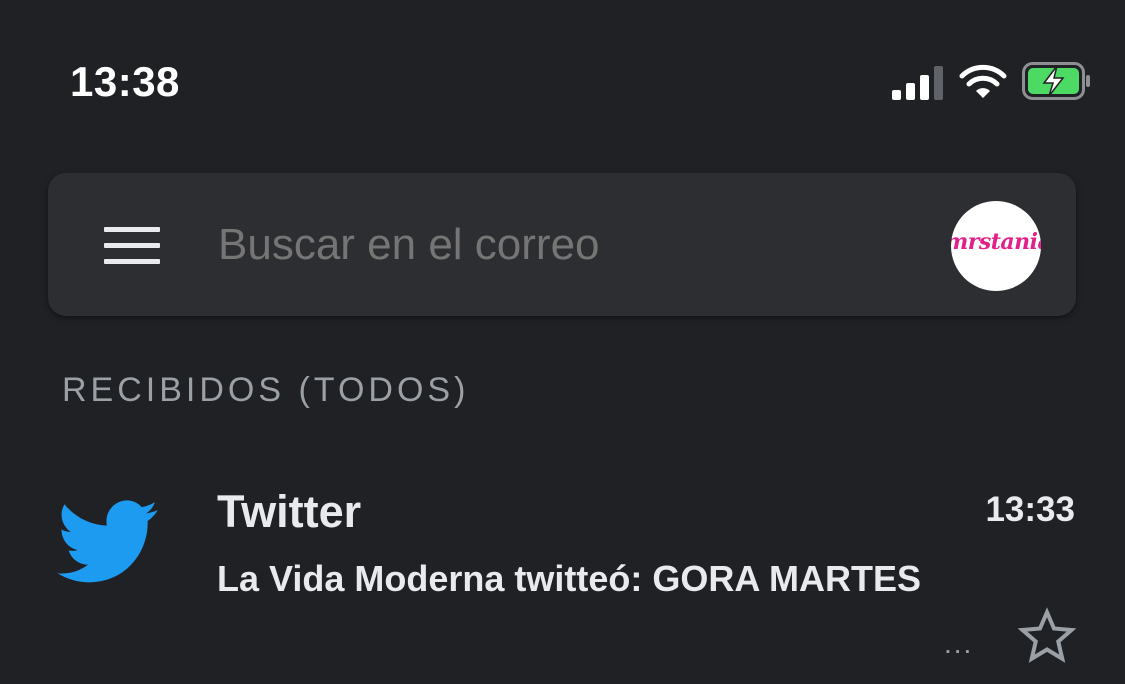 Image resolution: width=1125 pixels, height=684 pixels. What do you see at coordinates (1047, 636) in the screenshot?
I see `star-icon` at bounding box center [1047, 636].